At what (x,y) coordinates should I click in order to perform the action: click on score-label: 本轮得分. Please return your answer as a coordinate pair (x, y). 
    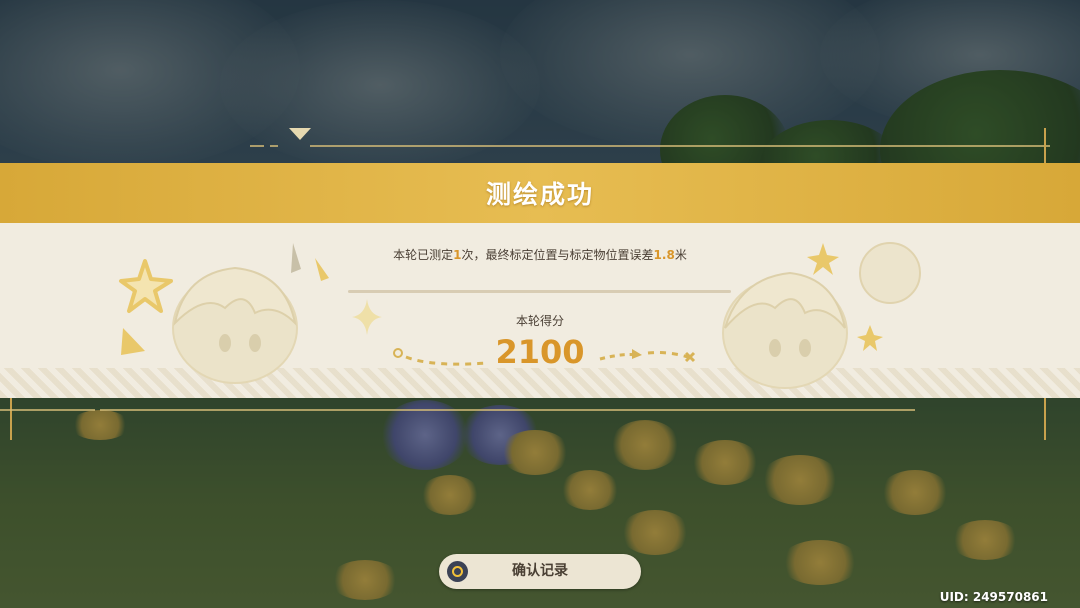
    Looking at the image, I should click on (539, 321).